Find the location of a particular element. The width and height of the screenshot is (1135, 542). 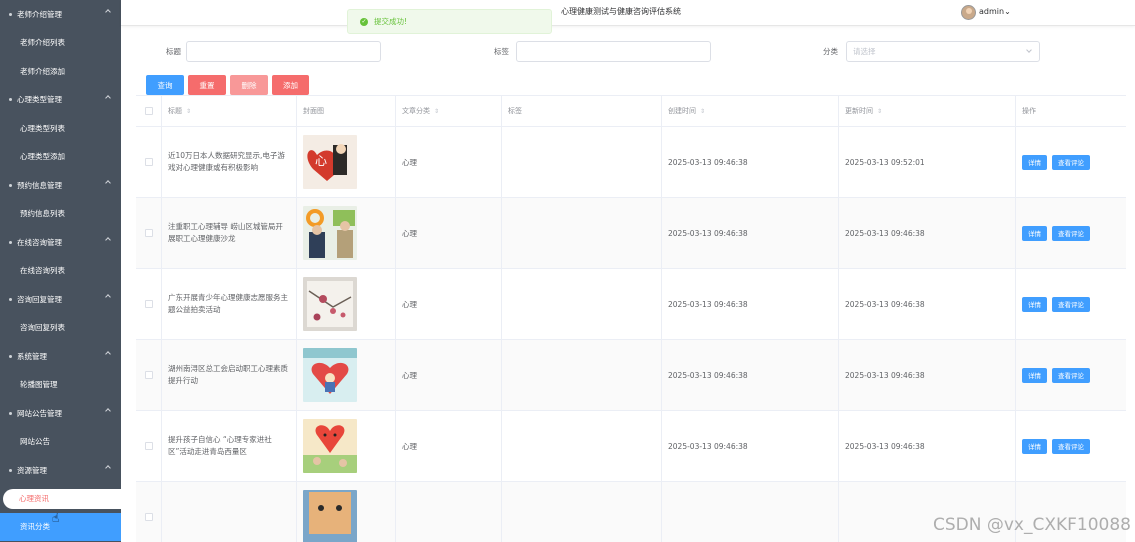

column-header-updated: 更新时间 ⇕ is located at coordinates (927, 111).